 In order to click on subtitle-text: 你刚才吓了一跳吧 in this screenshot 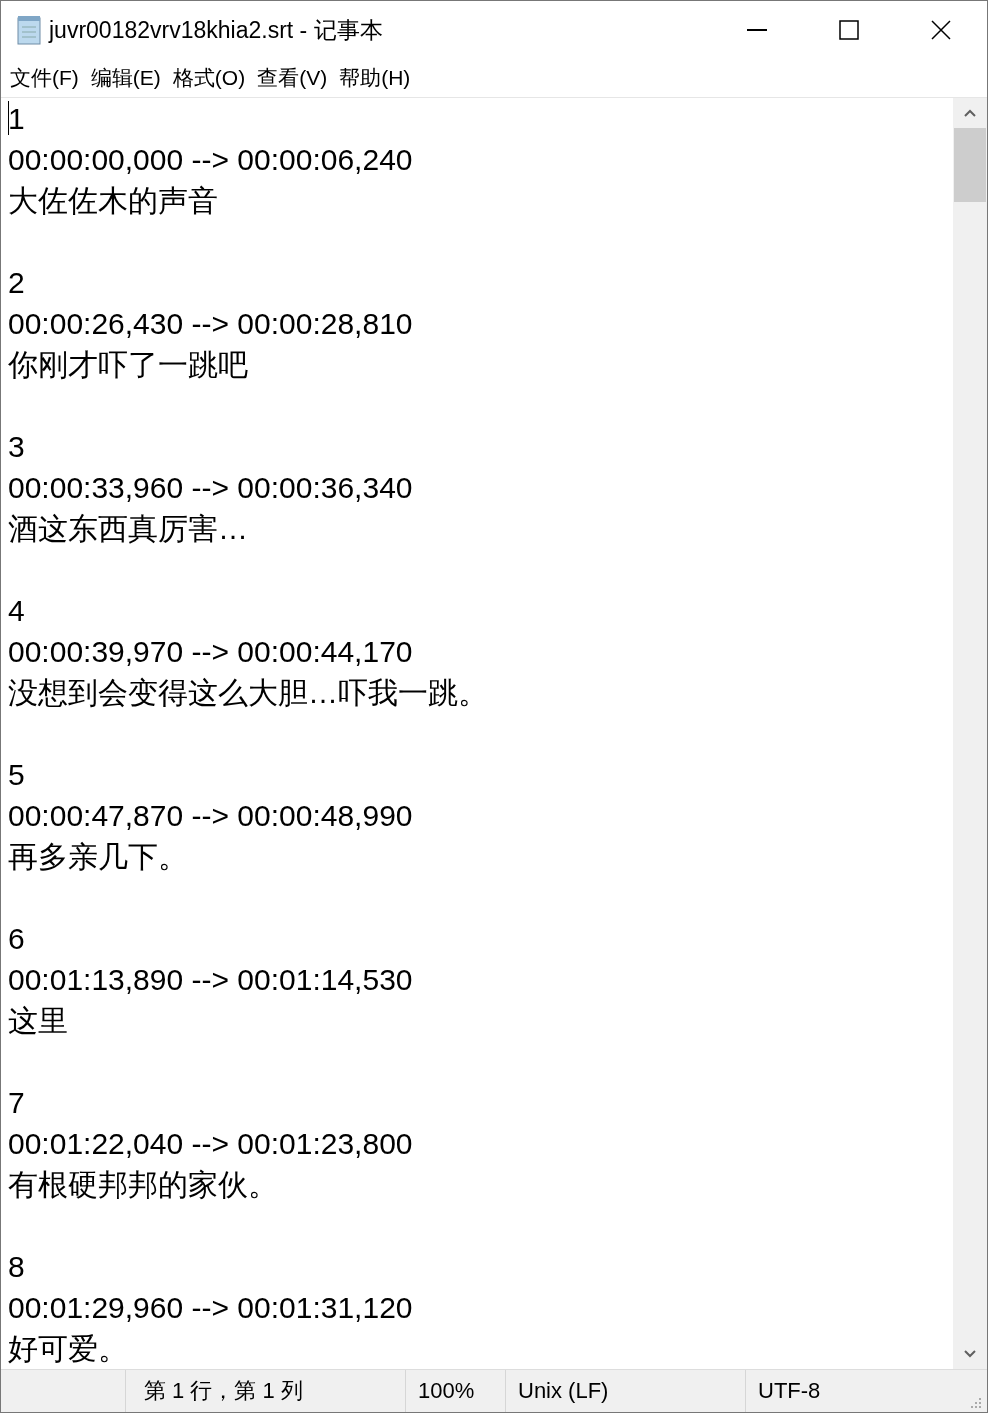, I will do `click(128, 365)`.